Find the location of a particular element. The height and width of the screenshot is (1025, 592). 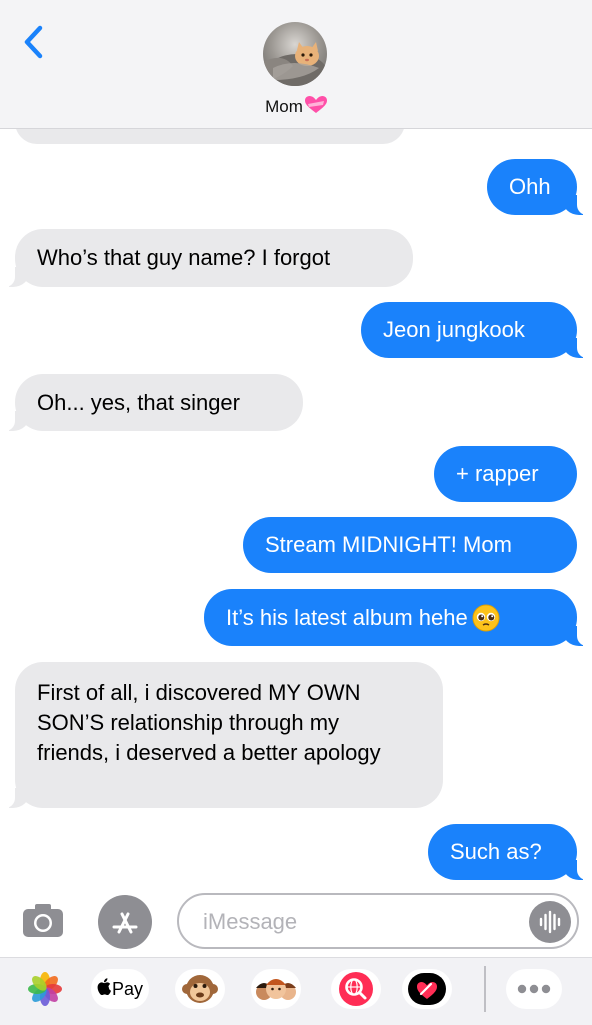

drawer-divider is located at coordinates (485, 989).